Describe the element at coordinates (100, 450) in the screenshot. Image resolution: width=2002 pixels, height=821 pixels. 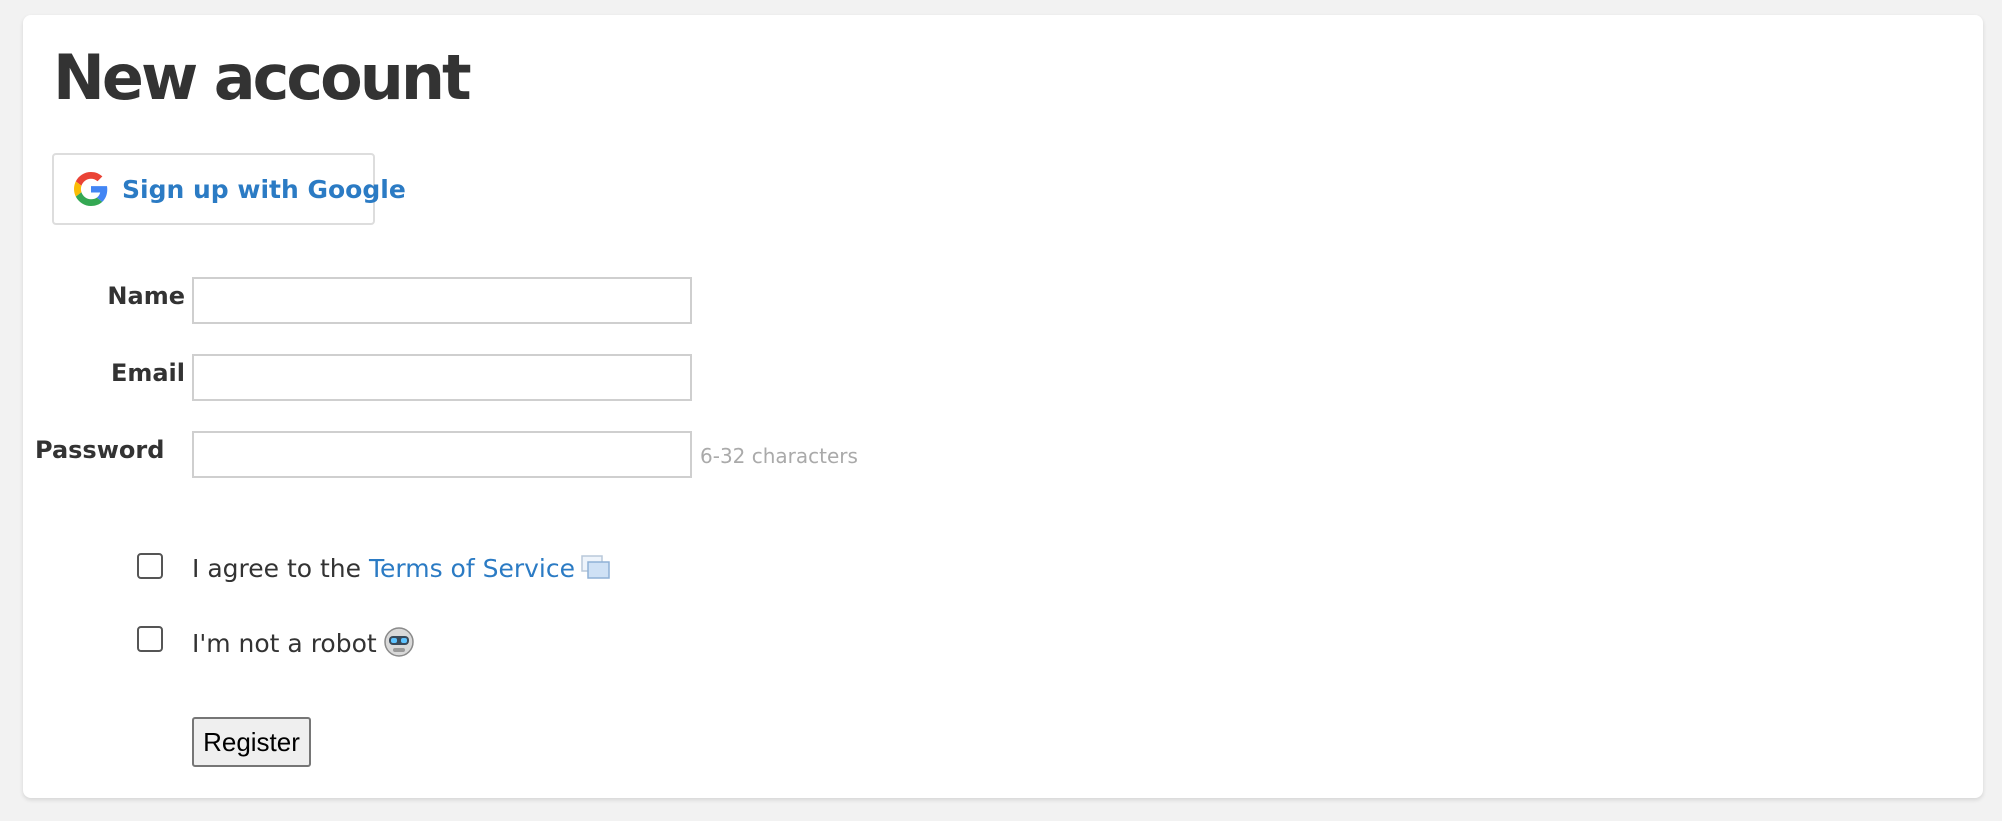
I see `password-label: Password` at that location.